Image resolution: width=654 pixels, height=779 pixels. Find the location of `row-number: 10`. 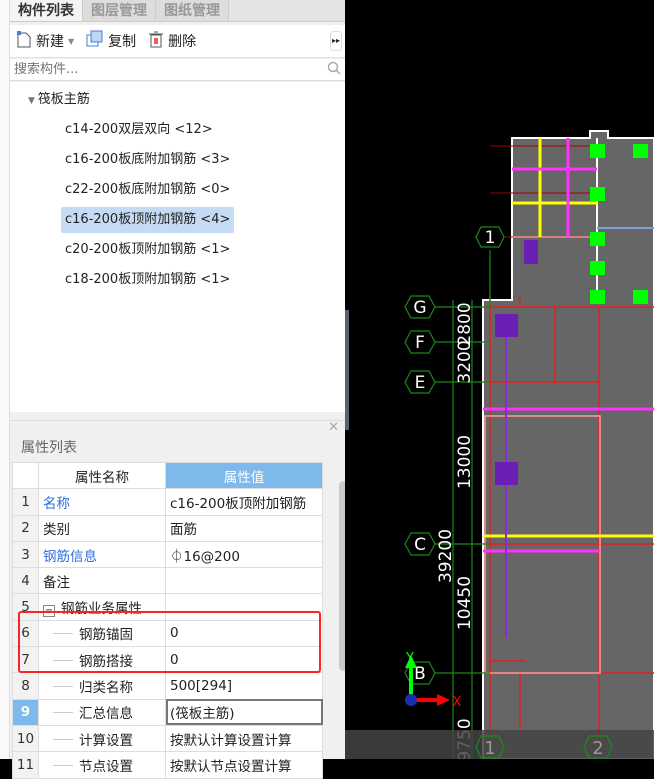

row-number: 10 is located at coordinates (25, 738).